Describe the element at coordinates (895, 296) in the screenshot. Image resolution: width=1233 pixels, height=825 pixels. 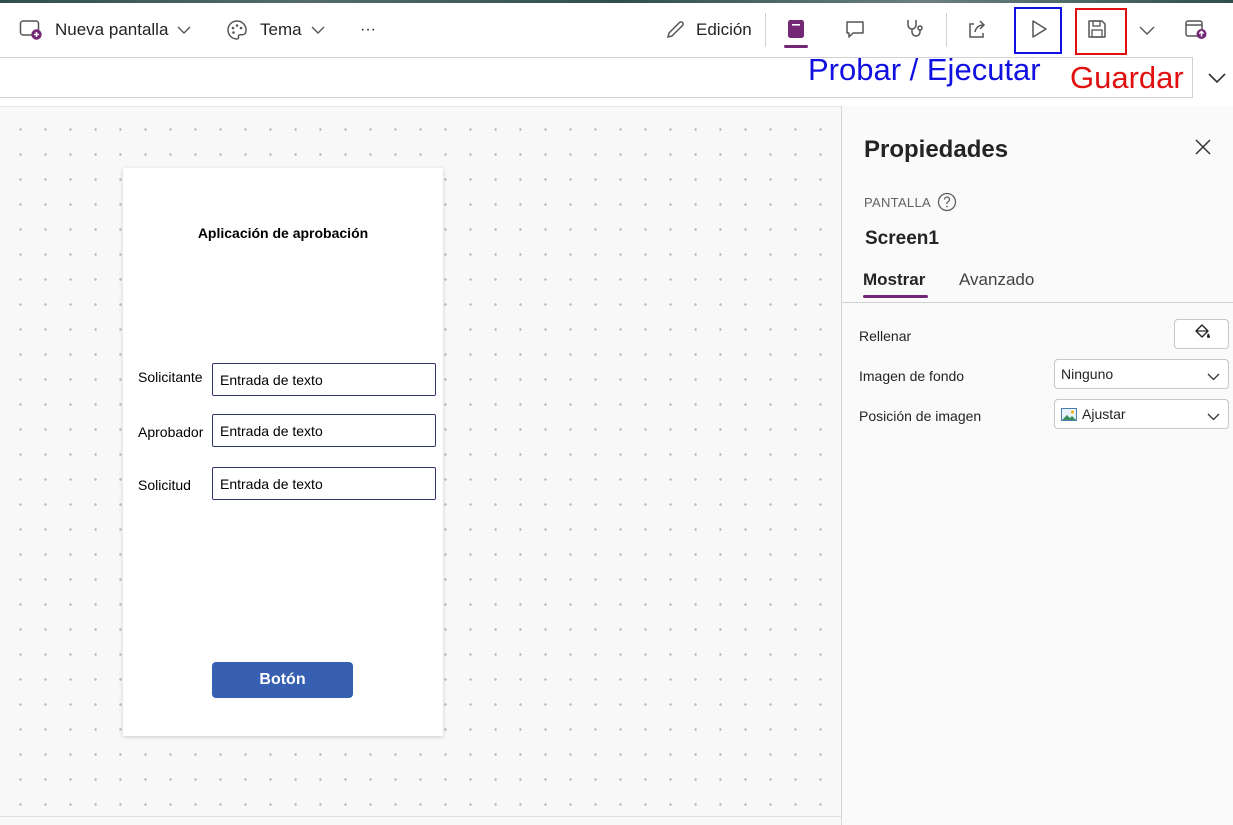
I see `active-tab-indicator` at that location.